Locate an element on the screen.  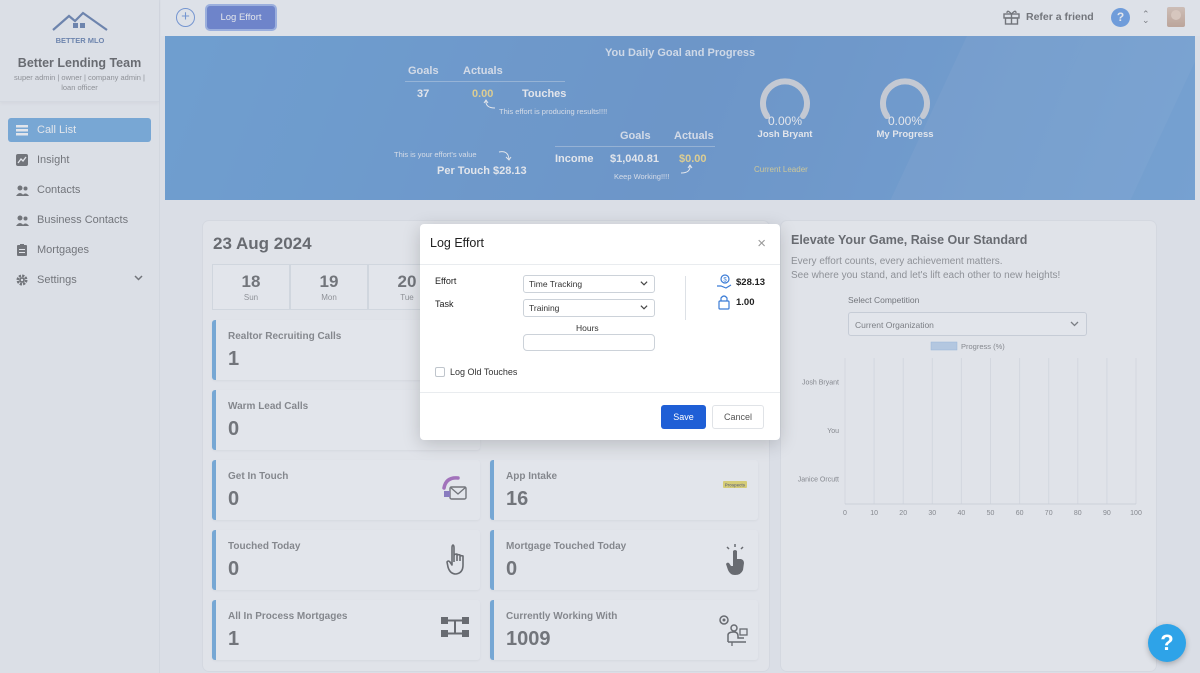
task-label: Task is located at coordinates (444, 304).